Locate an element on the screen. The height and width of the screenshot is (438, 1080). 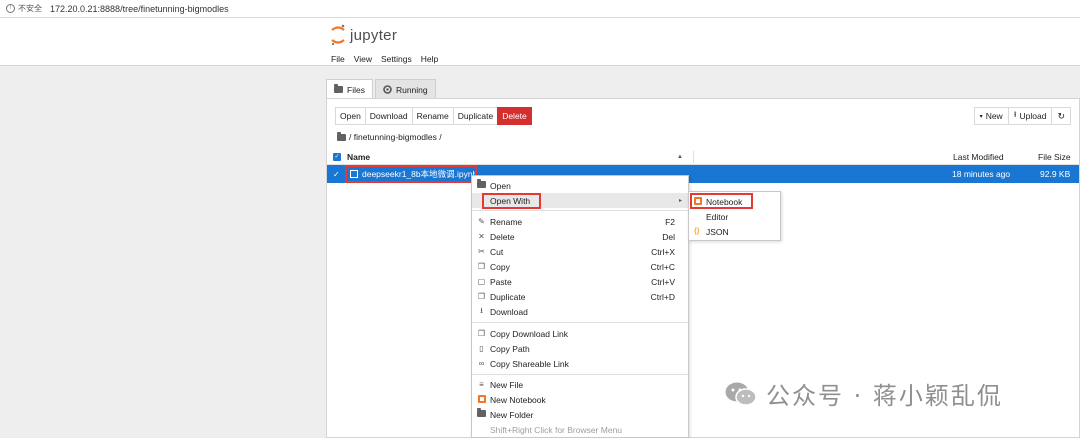
running-icon is located at coordinates (387, 89).